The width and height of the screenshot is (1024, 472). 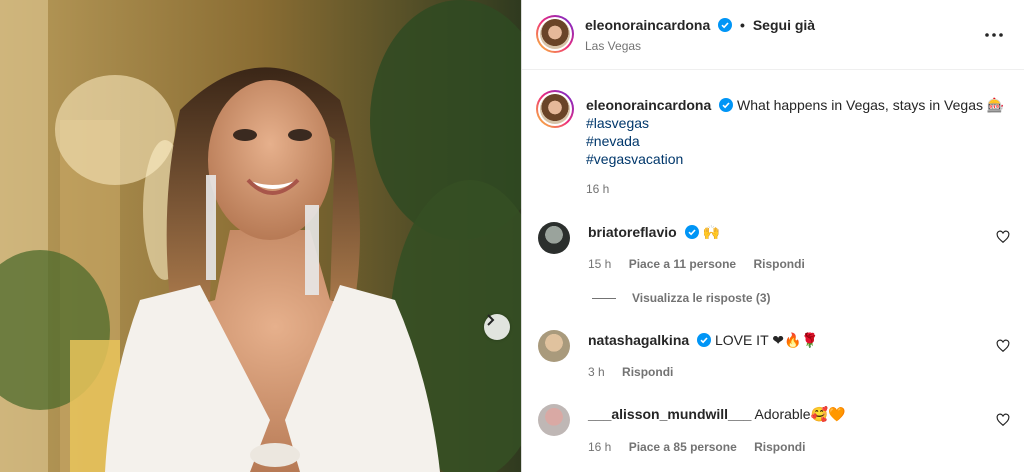 I want to click on comment-text: ___alisson_mundwill___ Adorable🥰🧡, so click(x=716, y=414).